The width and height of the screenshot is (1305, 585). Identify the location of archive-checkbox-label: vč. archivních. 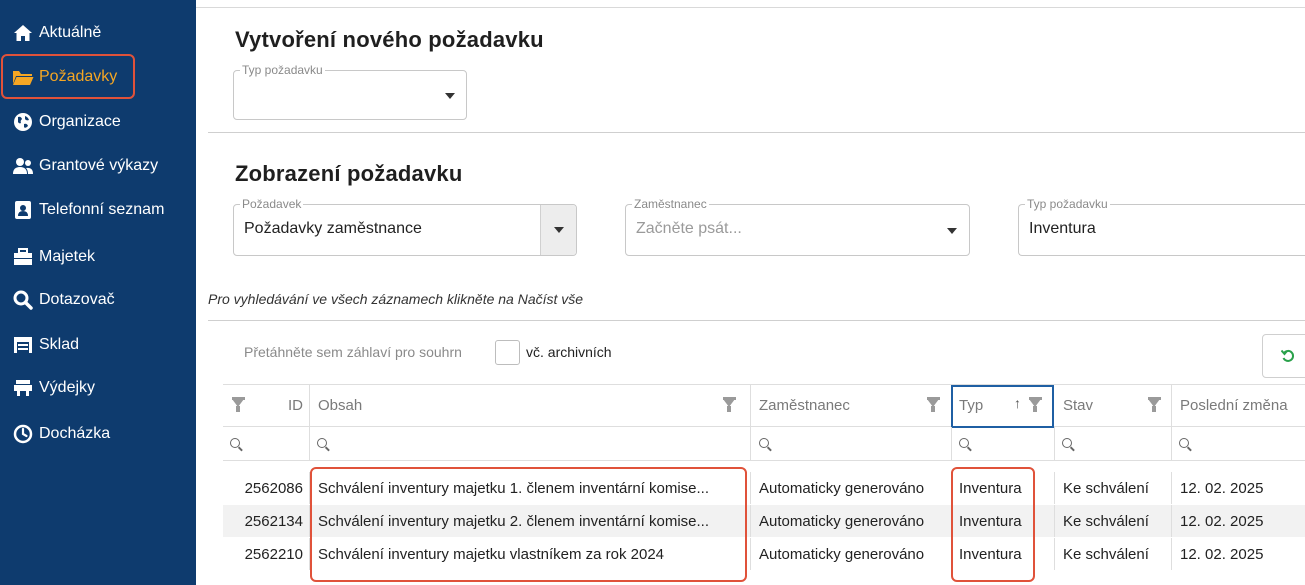
(569, 352).